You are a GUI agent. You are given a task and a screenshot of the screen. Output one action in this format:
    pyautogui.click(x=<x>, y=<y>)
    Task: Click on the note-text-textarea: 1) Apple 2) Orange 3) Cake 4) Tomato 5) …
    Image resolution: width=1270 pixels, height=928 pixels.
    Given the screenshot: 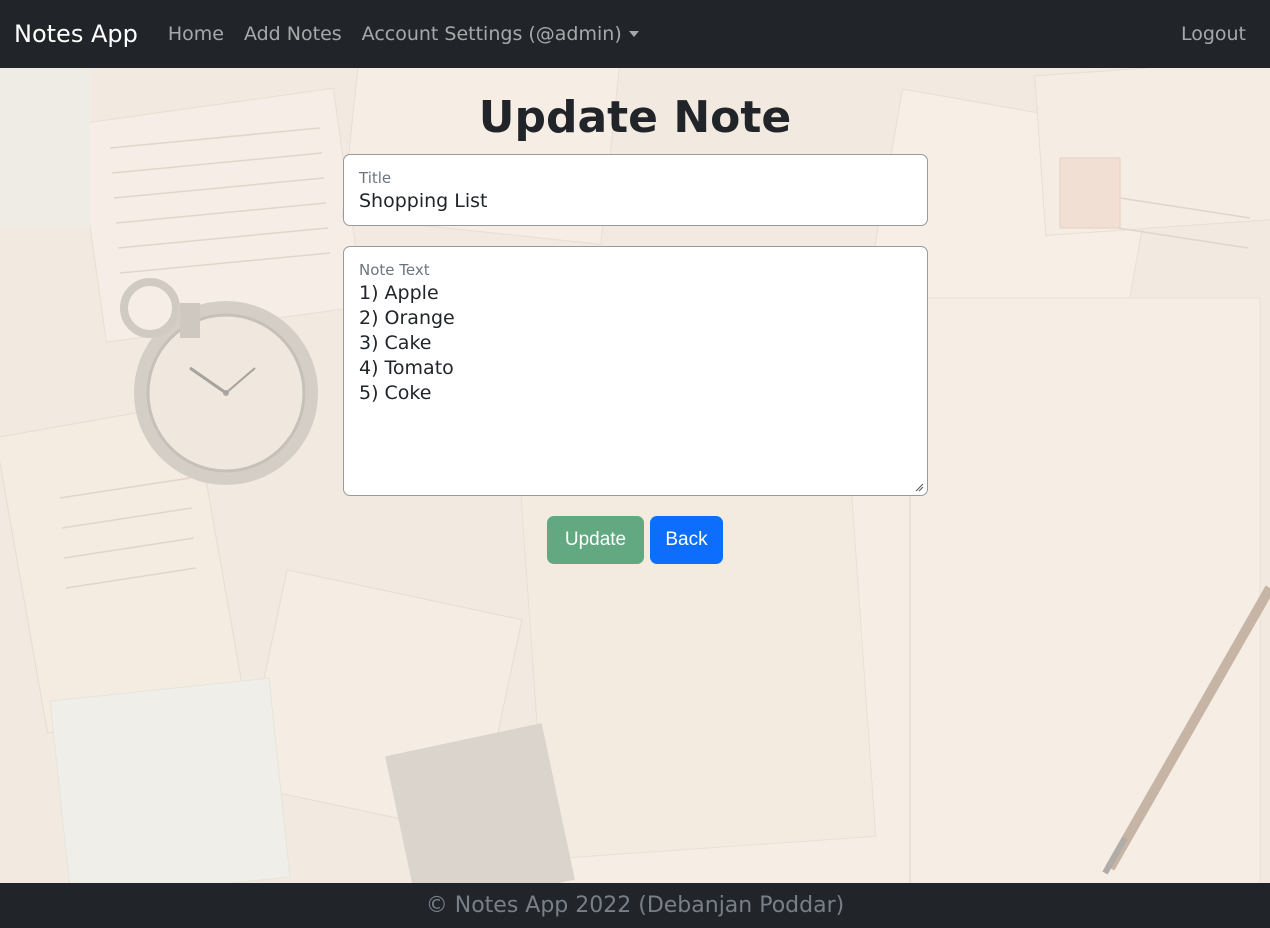 What is the action you would take?
    pyautogui.click(x=635, y=343)
    